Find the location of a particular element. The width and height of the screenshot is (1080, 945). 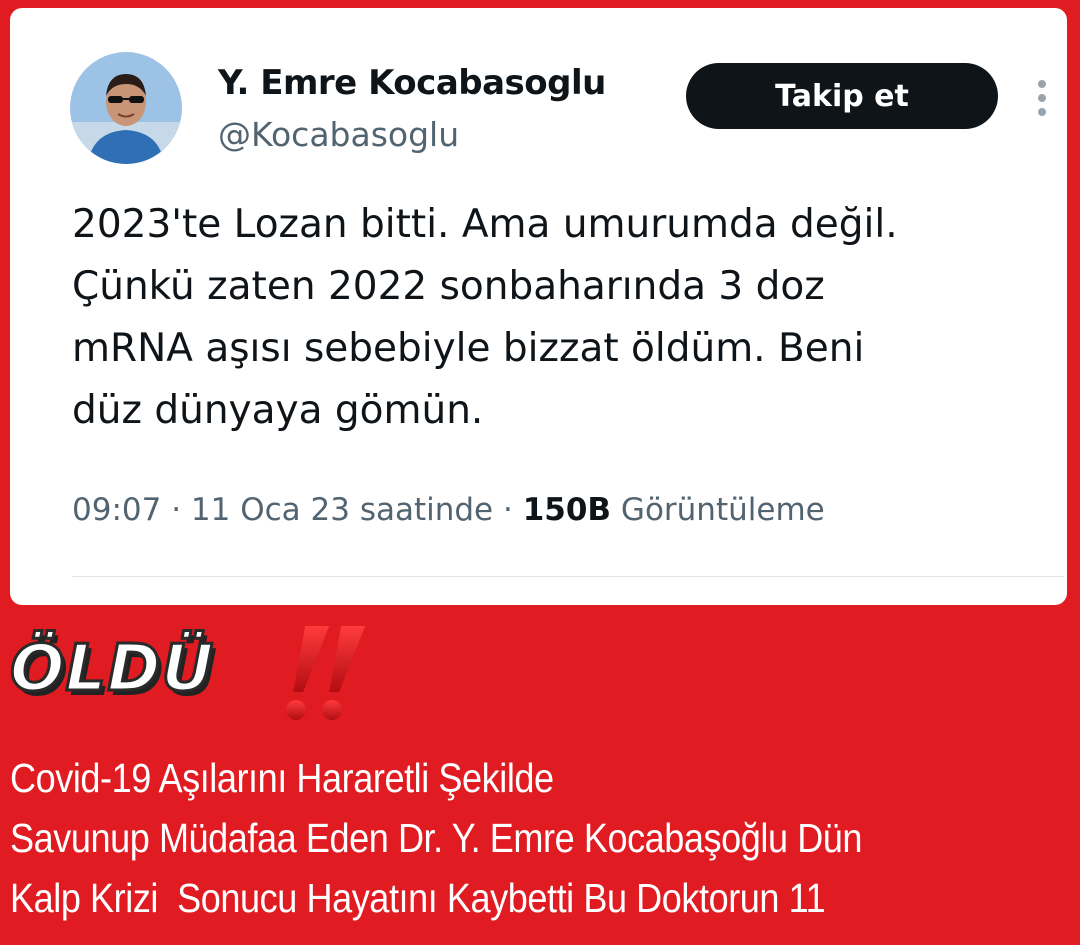

more-vertical-icon is located at coordinates (1042, 98).